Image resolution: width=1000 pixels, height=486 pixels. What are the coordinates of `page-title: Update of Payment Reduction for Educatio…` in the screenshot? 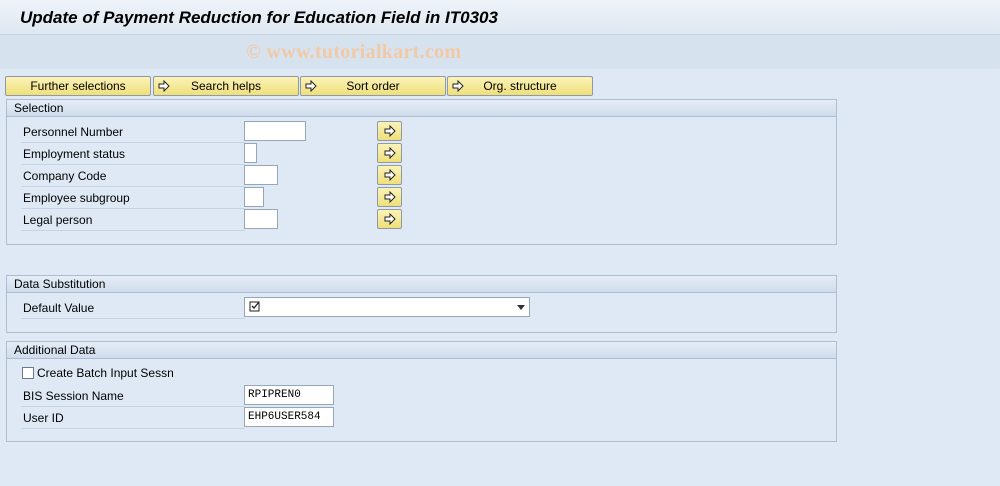 It's located at (259, 17).